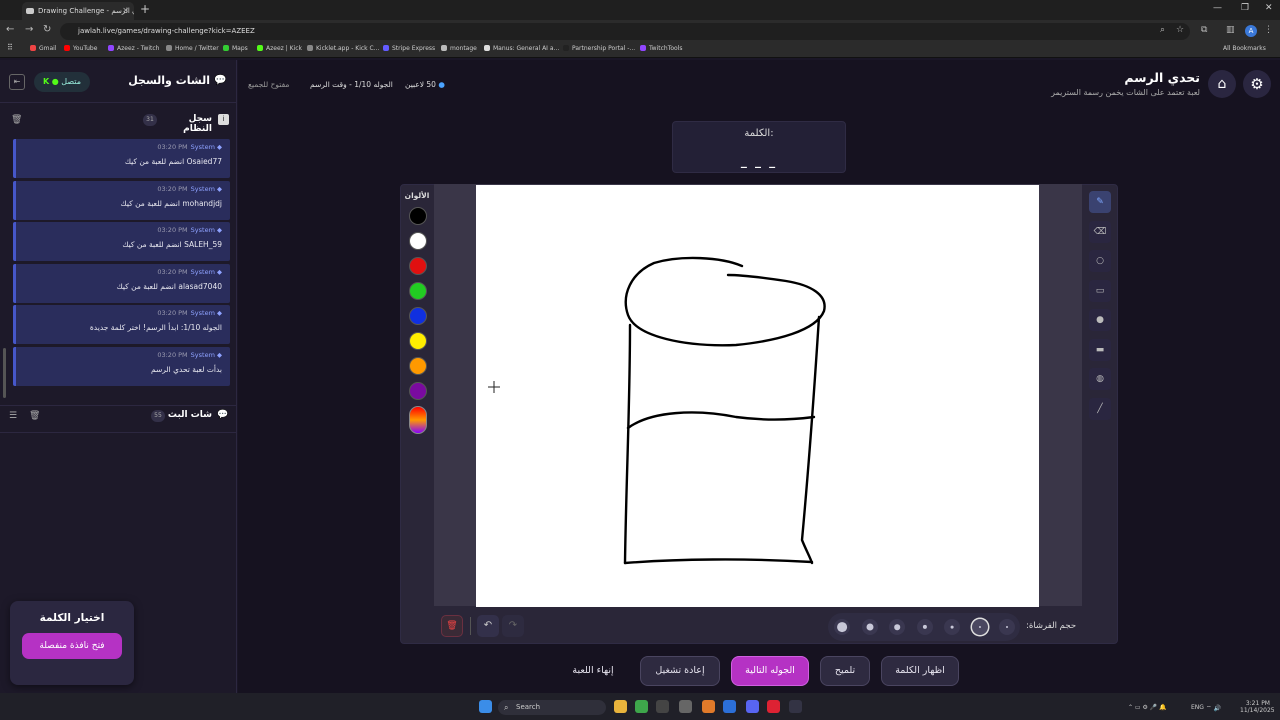 This screenshot has width=1280, height=720. Describe the element at coordinates (488, 626) in the screenshot. I see `undo-icon: ↶` at that location.